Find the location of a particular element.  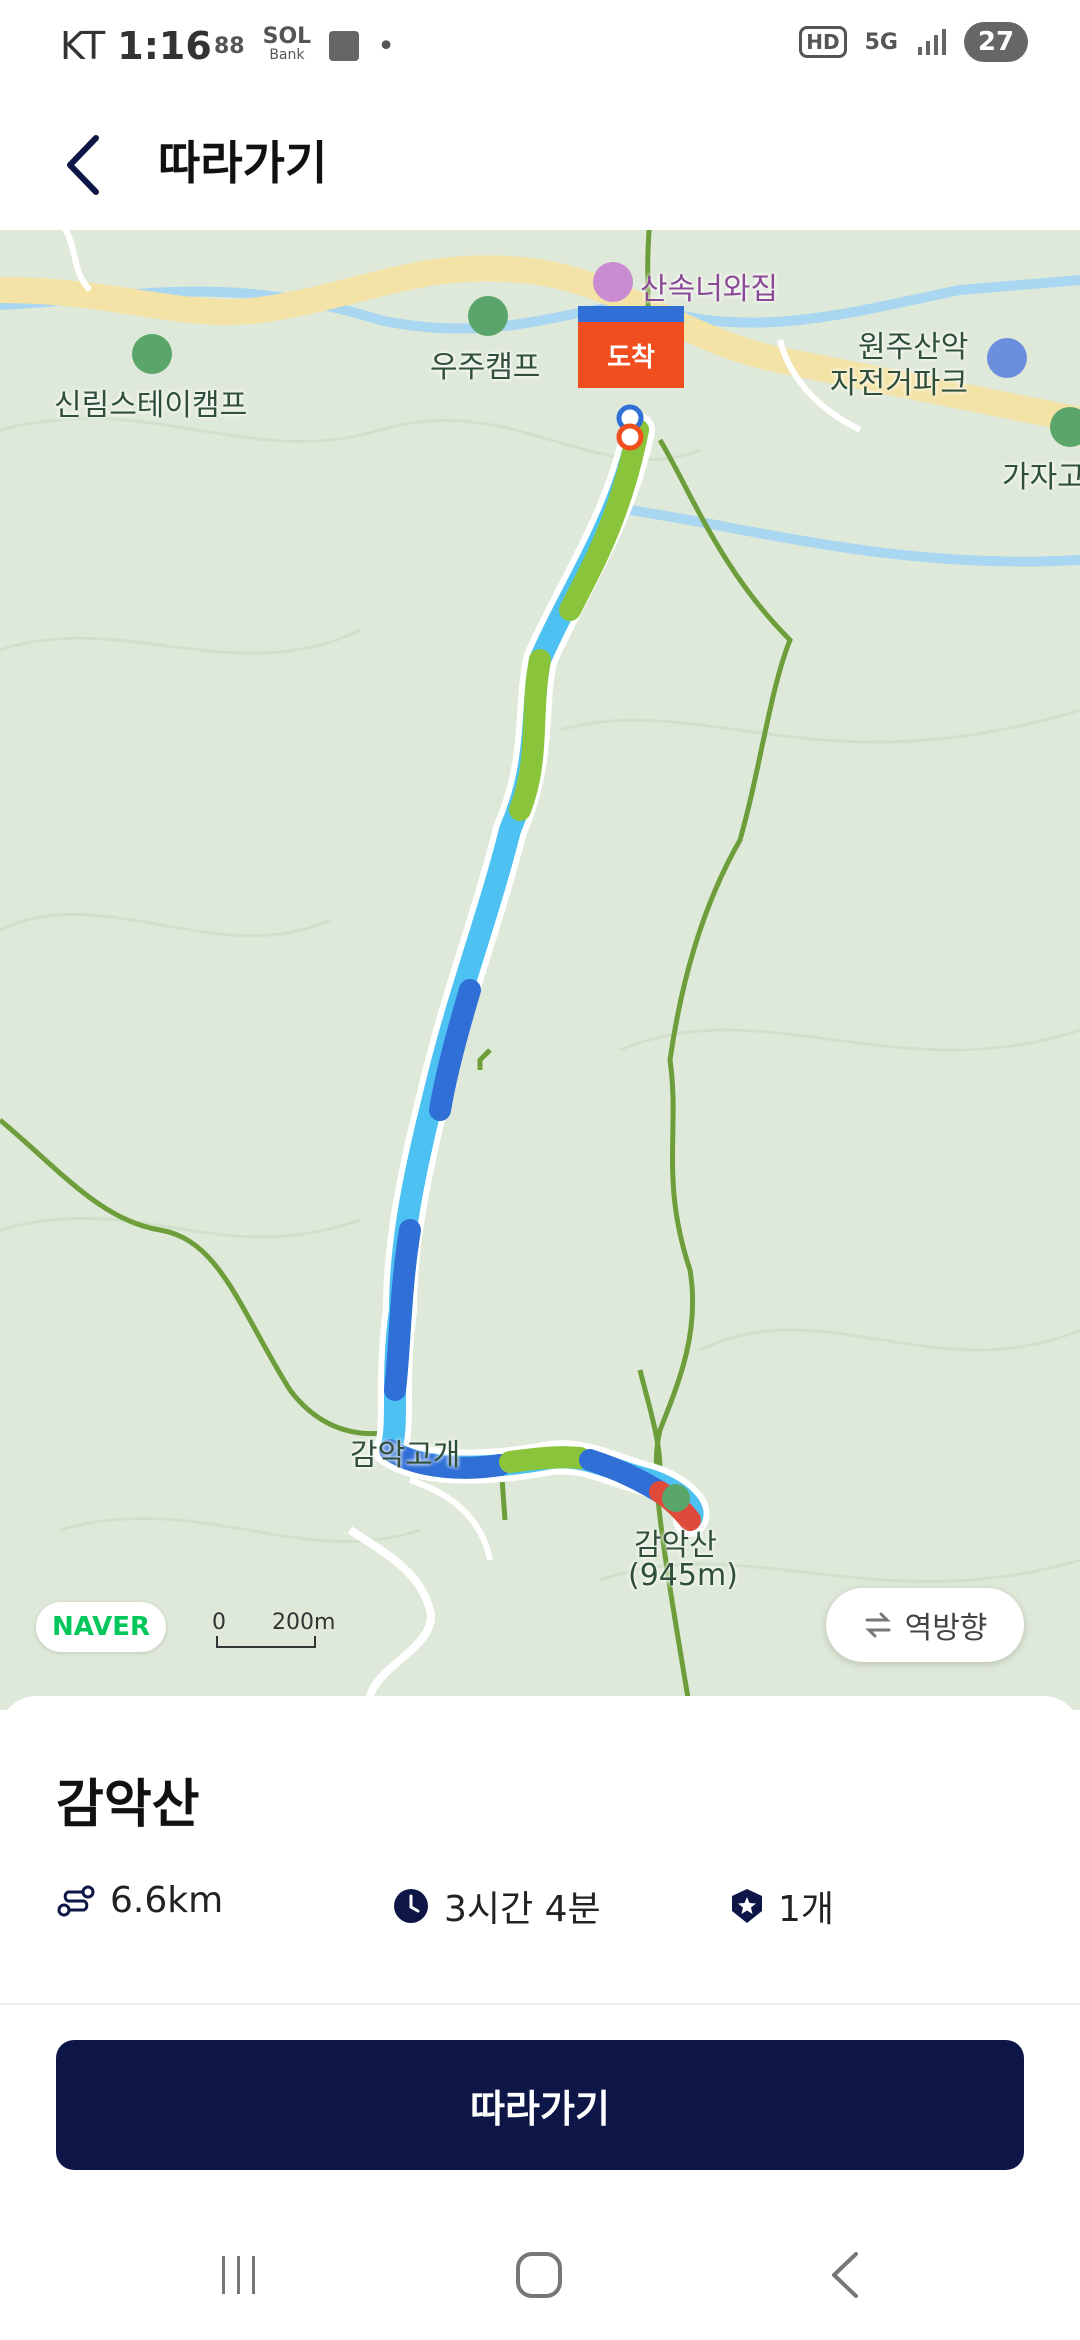

status-indicators: HD 5G 27 is located at coordinates (913, 42).